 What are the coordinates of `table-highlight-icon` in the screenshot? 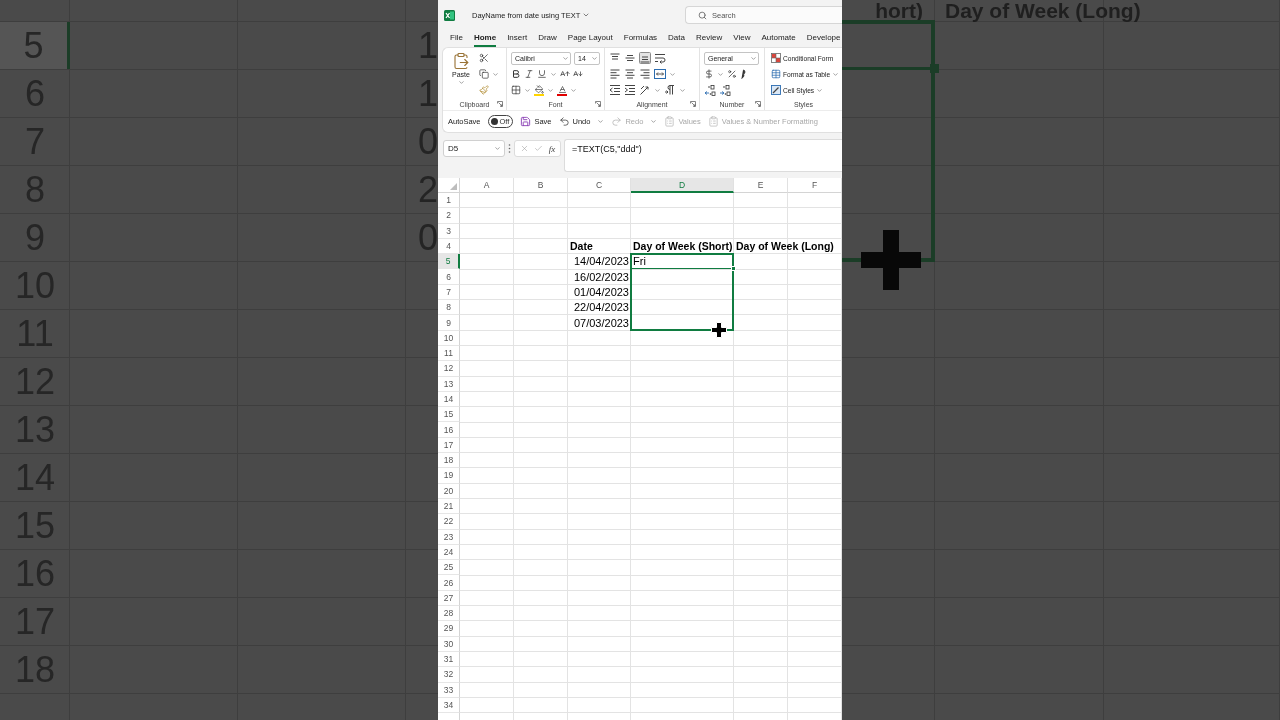 It's located at (776, 58).